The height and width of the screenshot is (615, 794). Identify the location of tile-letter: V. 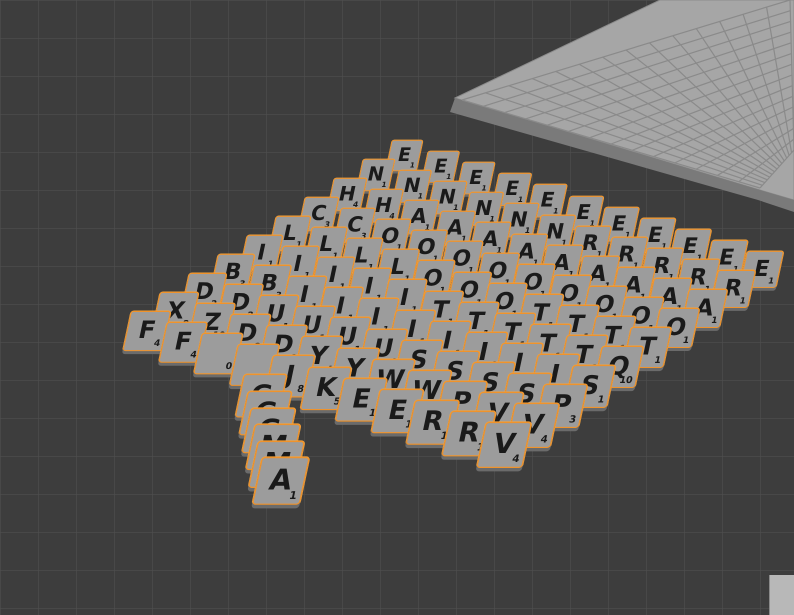
(504, 443).